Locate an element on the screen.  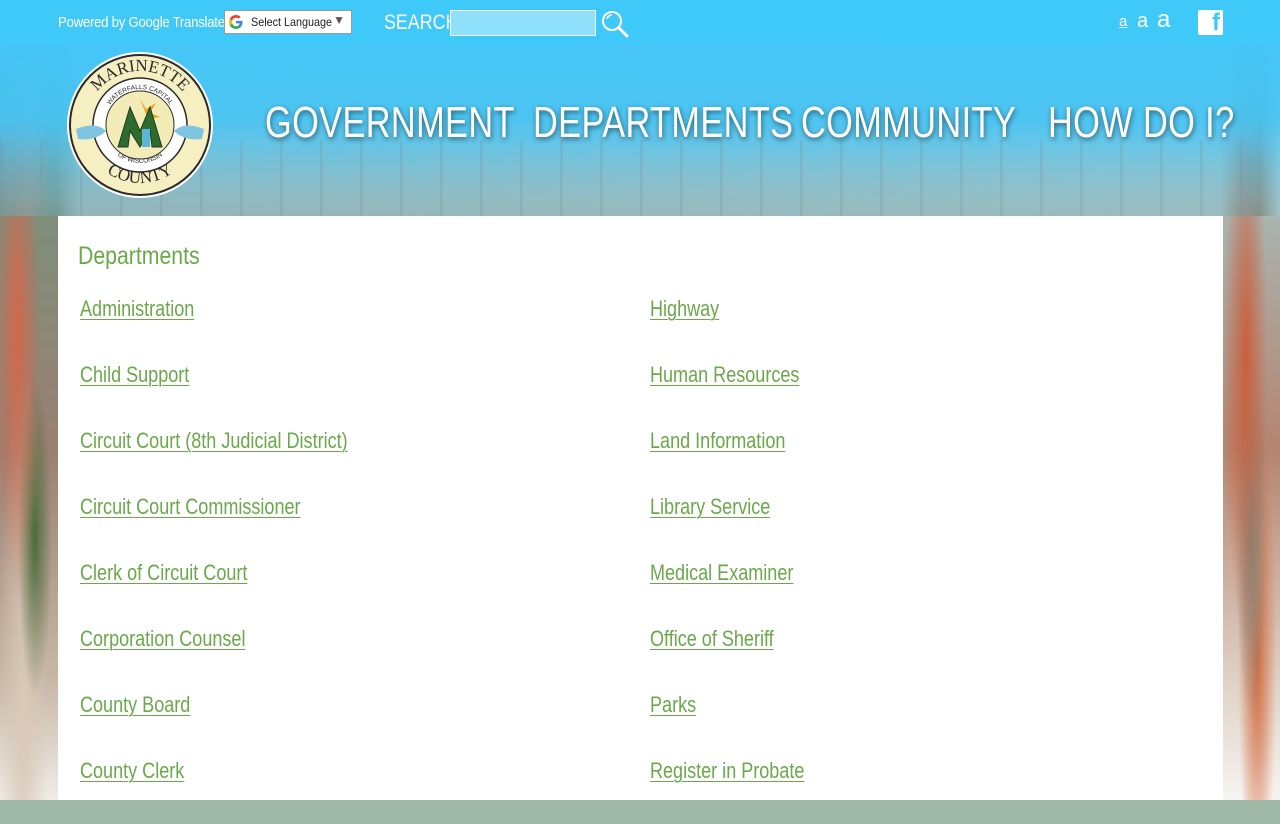
google-g-icon is located at coordinates (236, 22).